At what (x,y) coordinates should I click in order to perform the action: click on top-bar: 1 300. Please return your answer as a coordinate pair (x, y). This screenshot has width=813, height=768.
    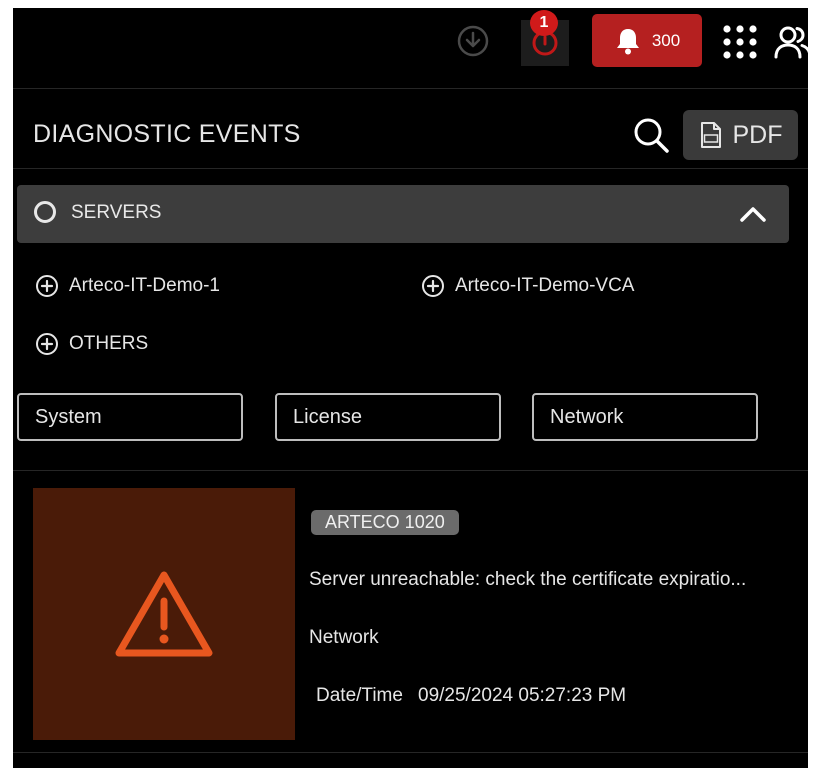
    Looking at the image, I should click on (410, 48).